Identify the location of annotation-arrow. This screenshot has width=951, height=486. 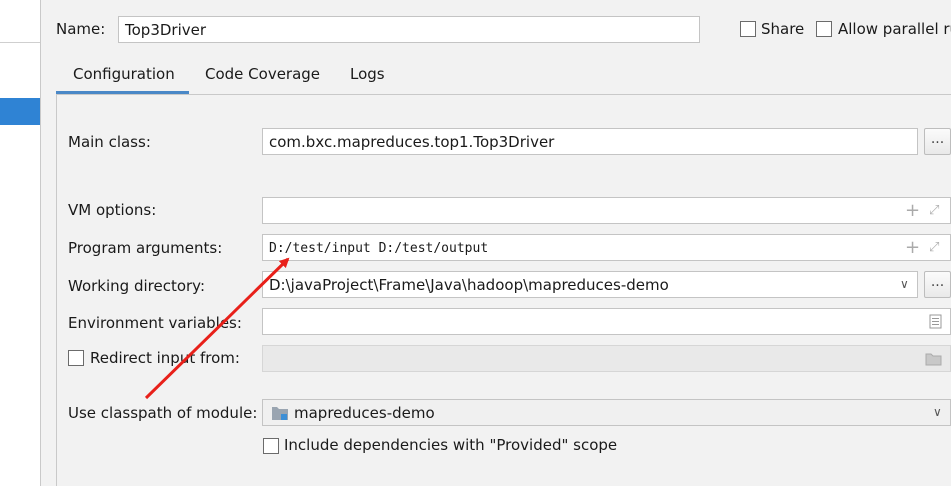
(217, 328).